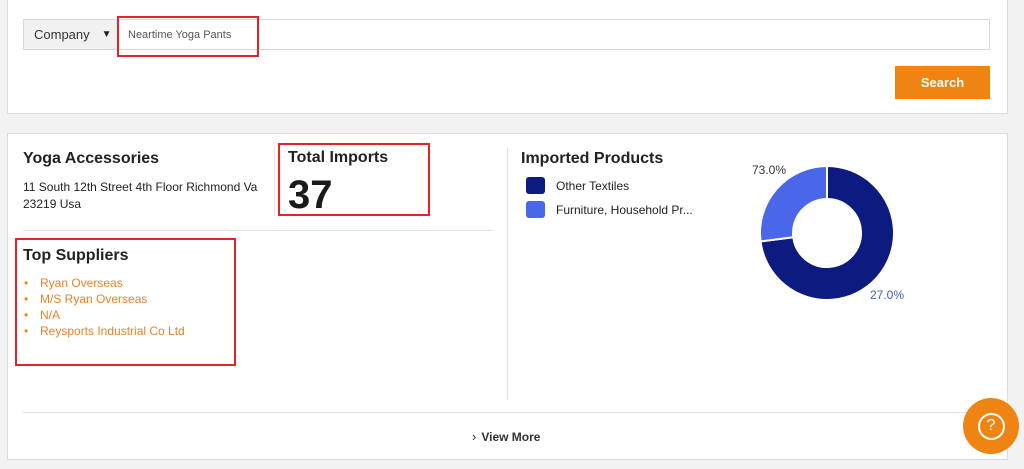 The image size is (1024, 469). What do you see at coordinates (593, 185) in the screenshot?
I see `legend-label: Other Textiles` at bounding box center [593, 185].